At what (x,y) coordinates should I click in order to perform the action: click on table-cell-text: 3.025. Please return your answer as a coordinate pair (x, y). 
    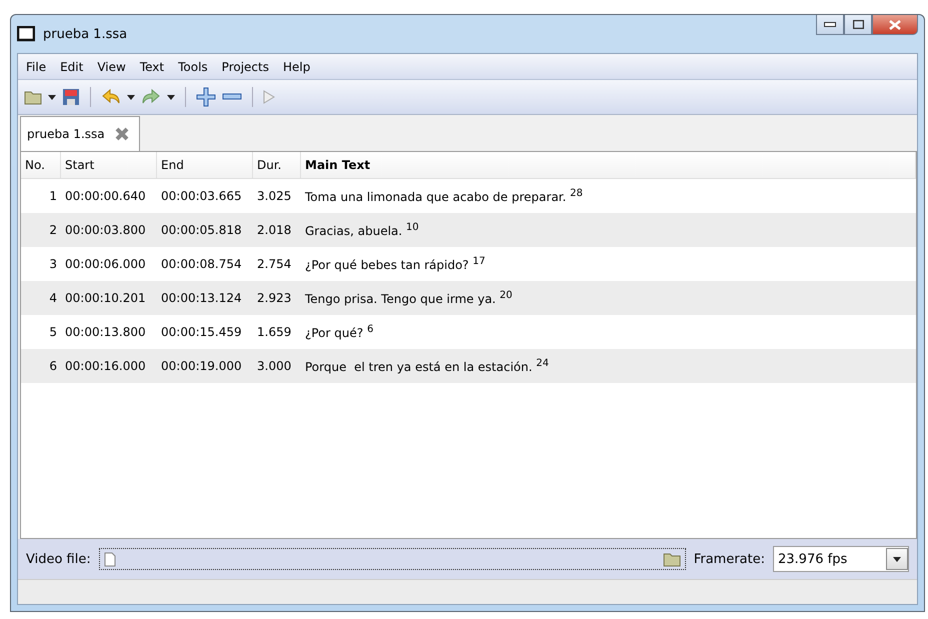
    Looking at the image, I should click on (274, 196).